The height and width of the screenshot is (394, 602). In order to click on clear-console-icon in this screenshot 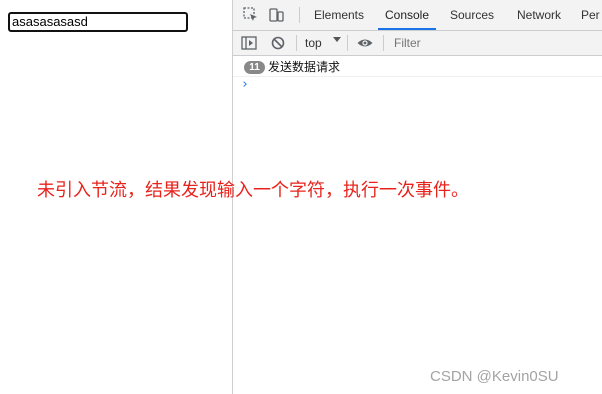, I will do `click(278, 43)`.